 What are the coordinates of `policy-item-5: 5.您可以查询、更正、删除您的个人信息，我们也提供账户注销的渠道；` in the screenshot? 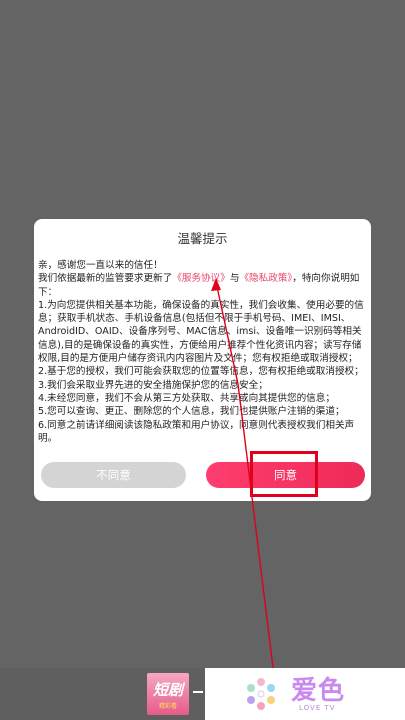 It's located at (191, 412).